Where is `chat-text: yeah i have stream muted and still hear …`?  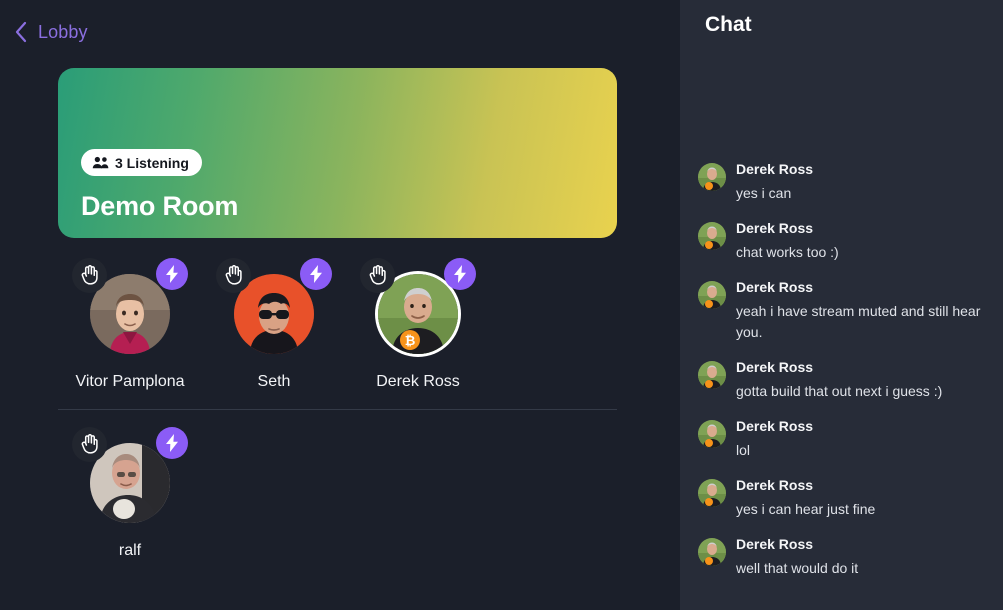 chat-text: yeah i have stream muted and still hear … is located at coordinates (858, 321).